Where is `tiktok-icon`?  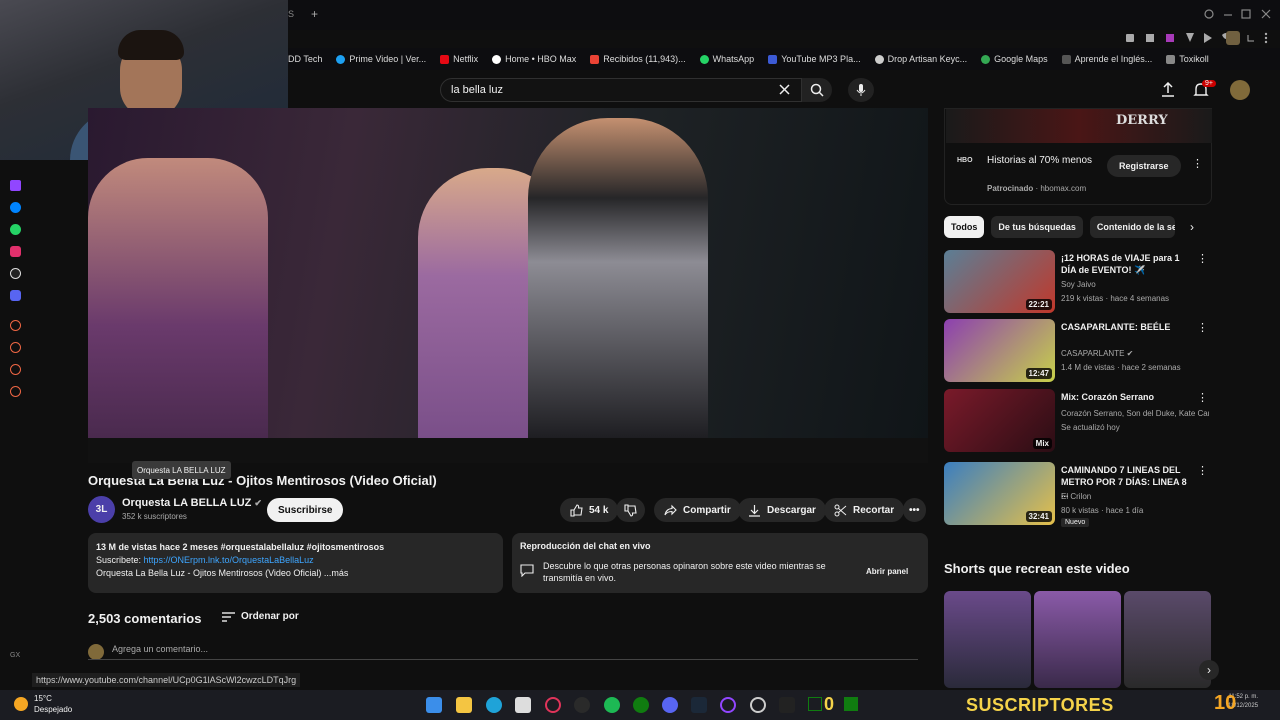 tiktok-icon is located at coordinates (15, 273).